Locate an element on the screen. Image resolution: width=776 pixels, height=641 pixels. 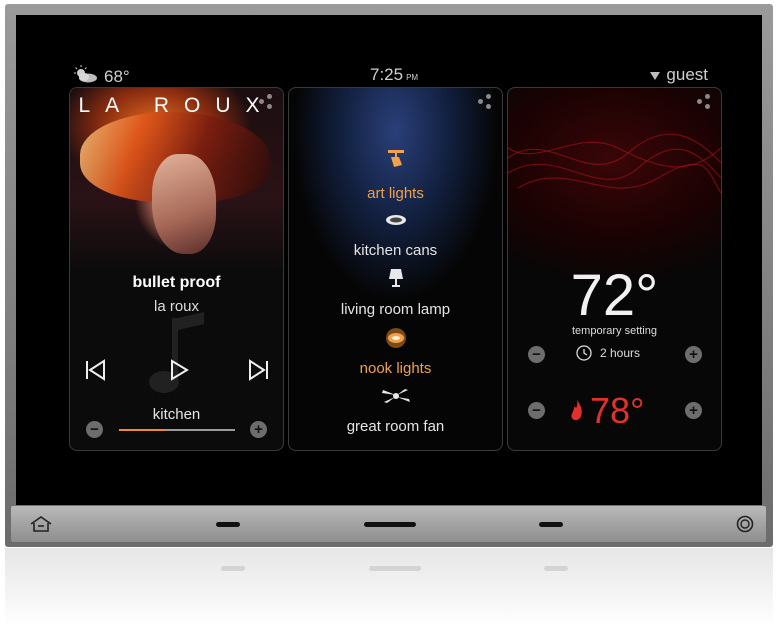
light-art-lights: art lights is located at coordinates (395, 193).